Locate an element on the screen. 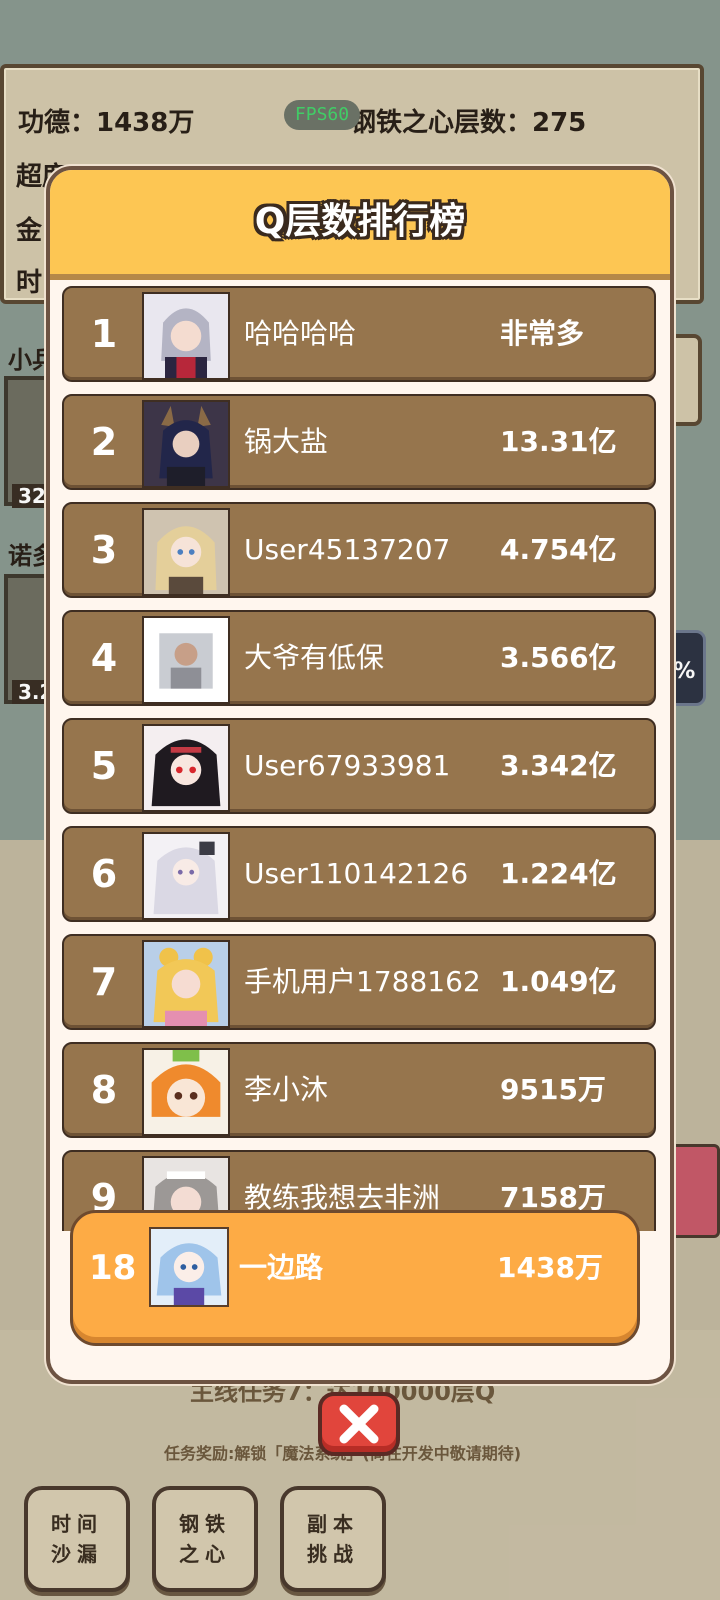  blonde-girl-avatar is located at coordinates (186, 552).